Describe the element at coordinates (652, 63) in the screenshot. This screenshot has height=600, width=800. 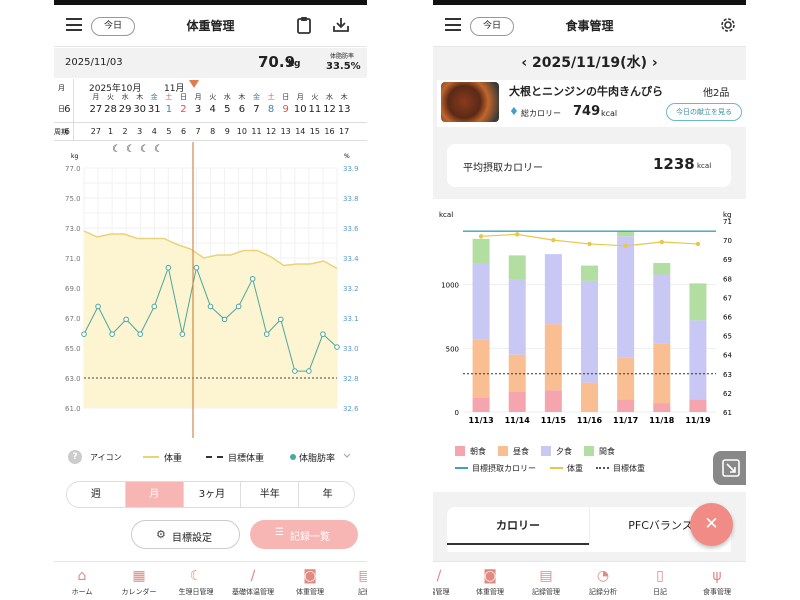
I see `next-date-button: ›` at that location.